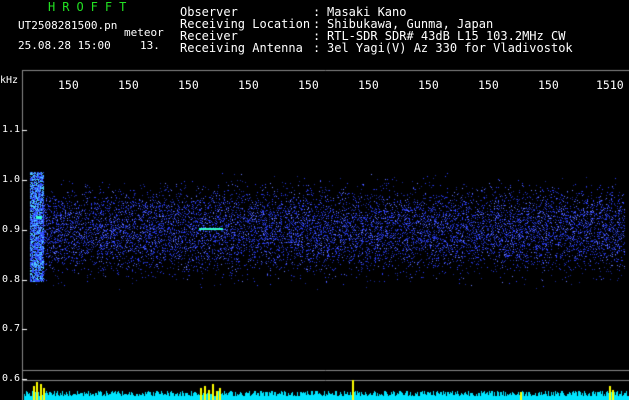 The width and height of the screenshot is (629, 400). Describe the element at coordinates (91, 7) in the screenshot. I see `app-title: HROFFT` at that location.